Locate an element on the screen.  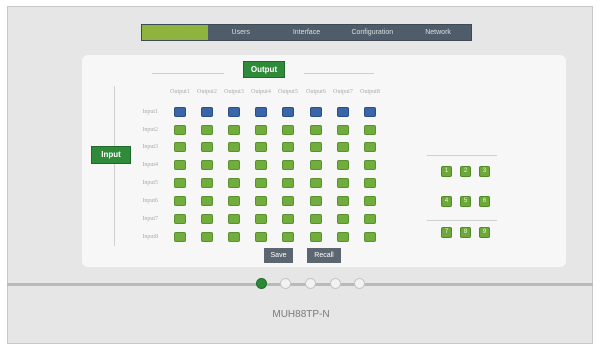
preset-button: 8 is located at coordinates (465, 232).